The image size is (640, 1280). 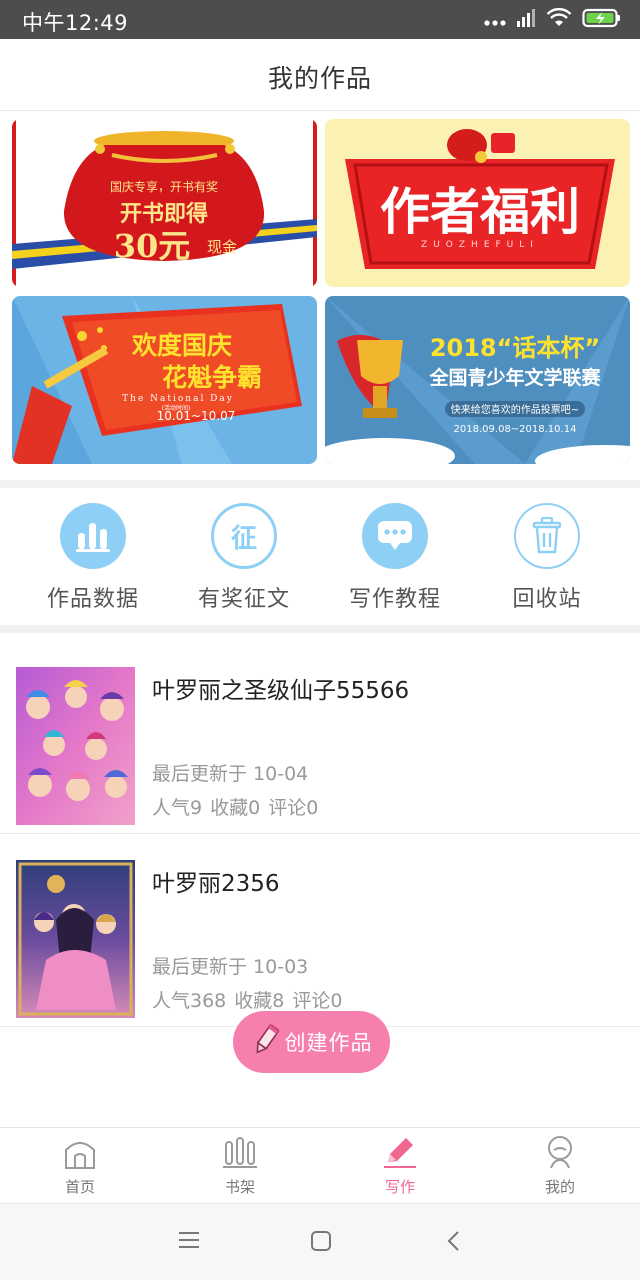 I want to click on page-title: 我的作品, so click(x=319, y=78).